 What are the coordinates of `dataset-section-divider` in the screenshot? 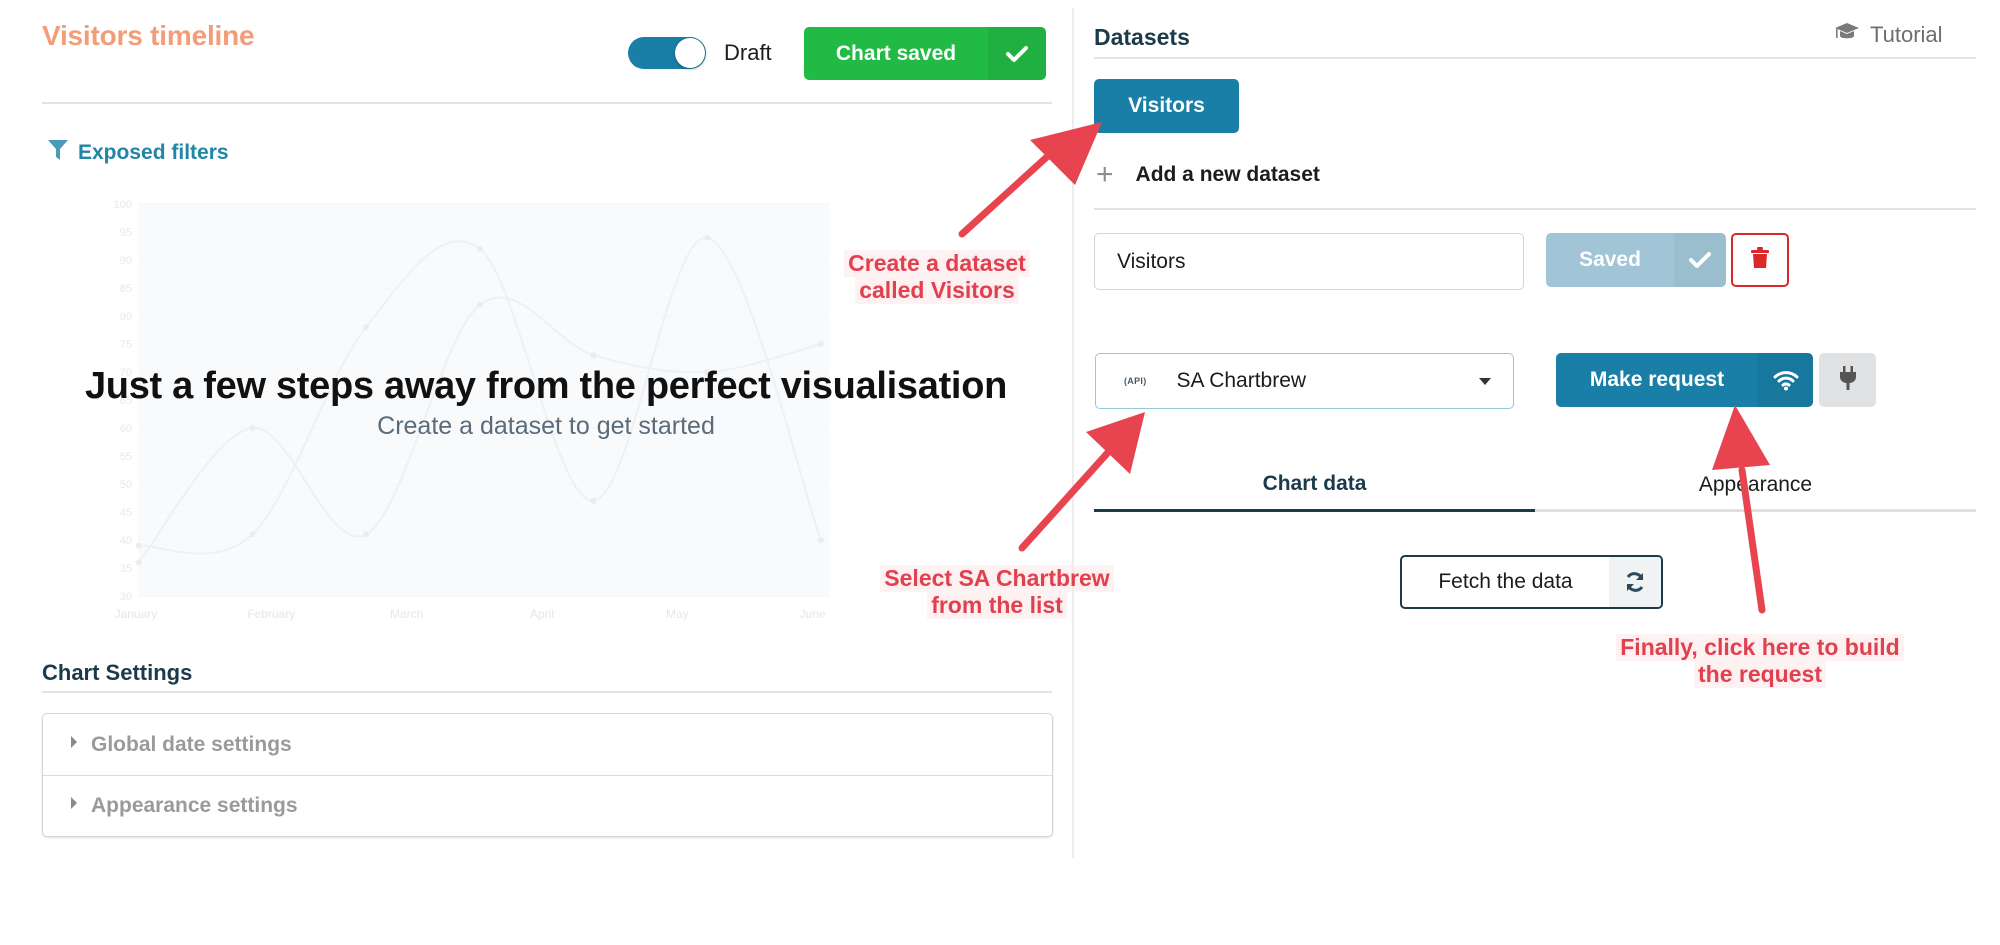 It's located at (1535, 209).